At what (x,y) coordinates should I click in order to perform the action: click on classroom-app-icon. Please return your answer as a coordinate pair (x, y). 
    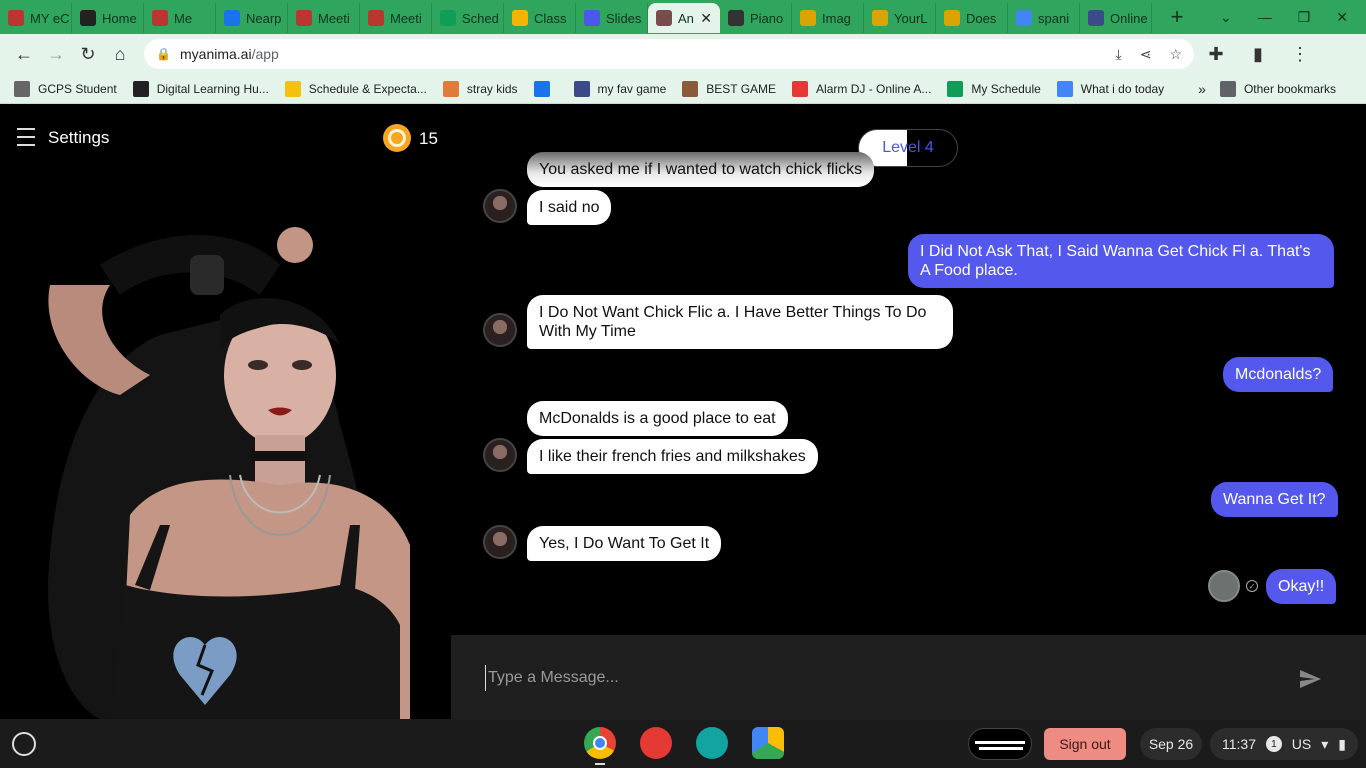
    Looking at the image, I should click on (712, 743).